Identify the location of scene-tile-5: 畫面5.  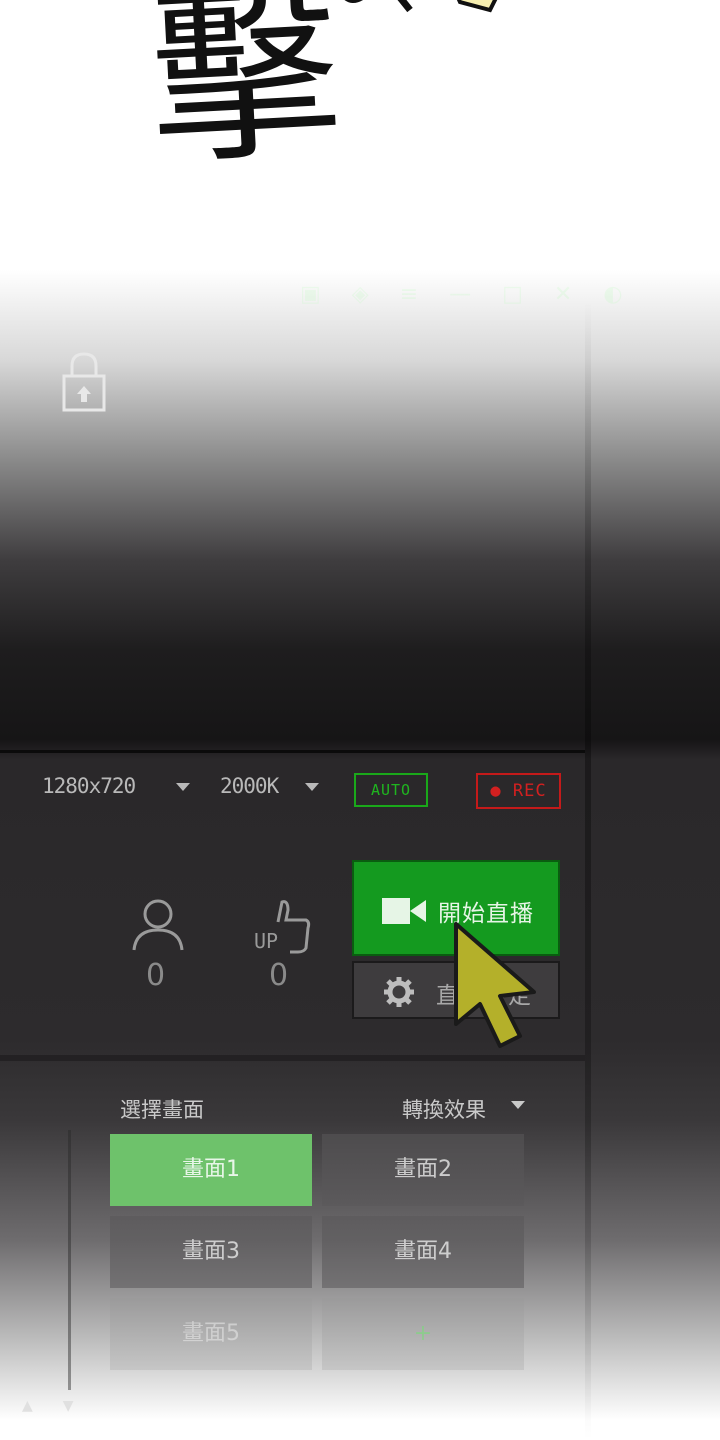
(211, 1334).